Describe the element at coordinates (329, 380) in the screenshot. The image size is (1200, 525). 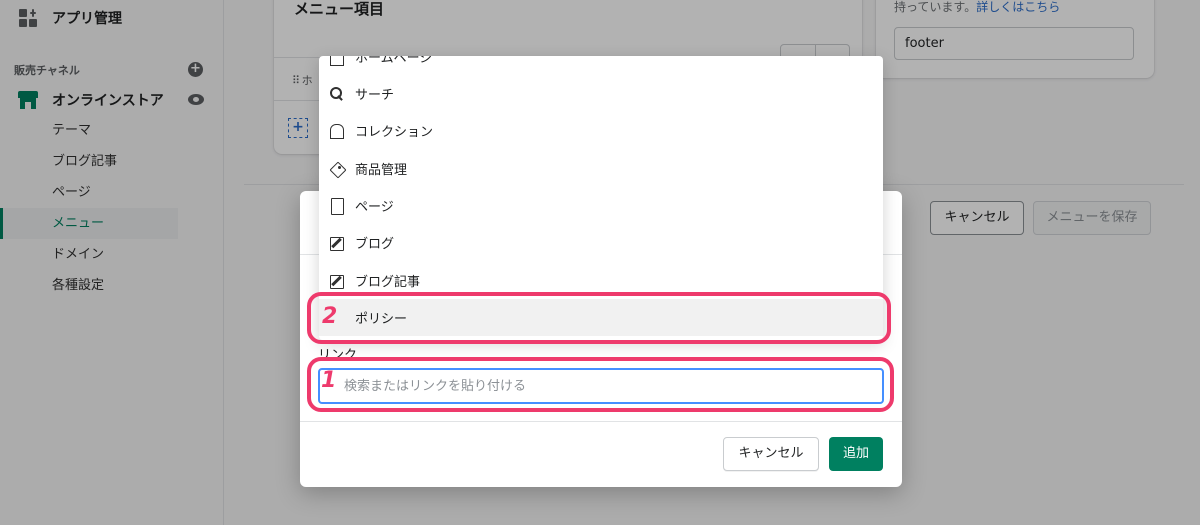
I see `annotation-marker-1: 1` at that location.